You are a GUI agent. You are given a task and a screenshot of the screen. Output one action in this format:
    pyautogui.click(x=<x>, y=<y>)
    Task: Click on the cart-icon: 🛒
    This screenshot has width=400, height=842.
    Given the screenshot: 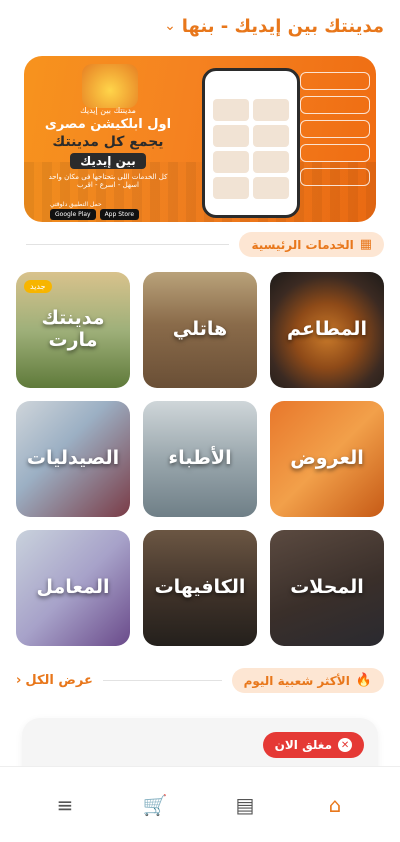 What is the action you would take?
    pyautogui.click(x=155, y=805)
    